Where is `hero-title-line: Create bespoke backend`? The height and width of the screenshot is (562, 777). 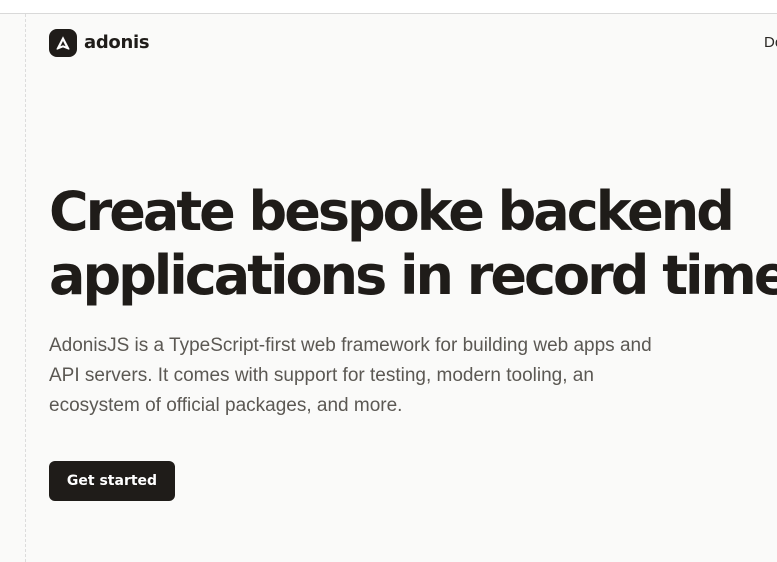
hero-title-line: Create bespoke backend is located at coordinates (392, 211).